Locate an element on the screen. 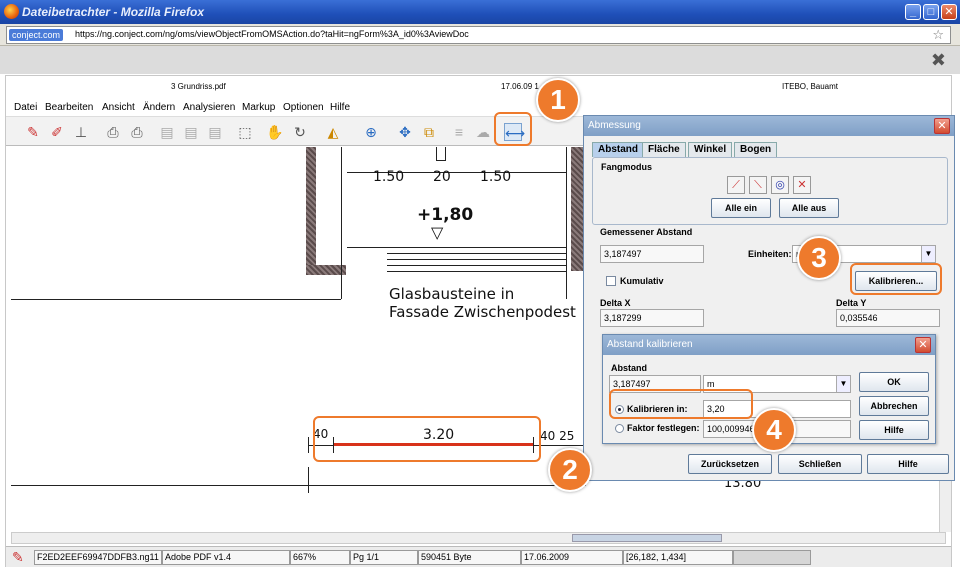 This screenshot has height=575, width=960. unit-value: m is located at coordinates (711, 384).